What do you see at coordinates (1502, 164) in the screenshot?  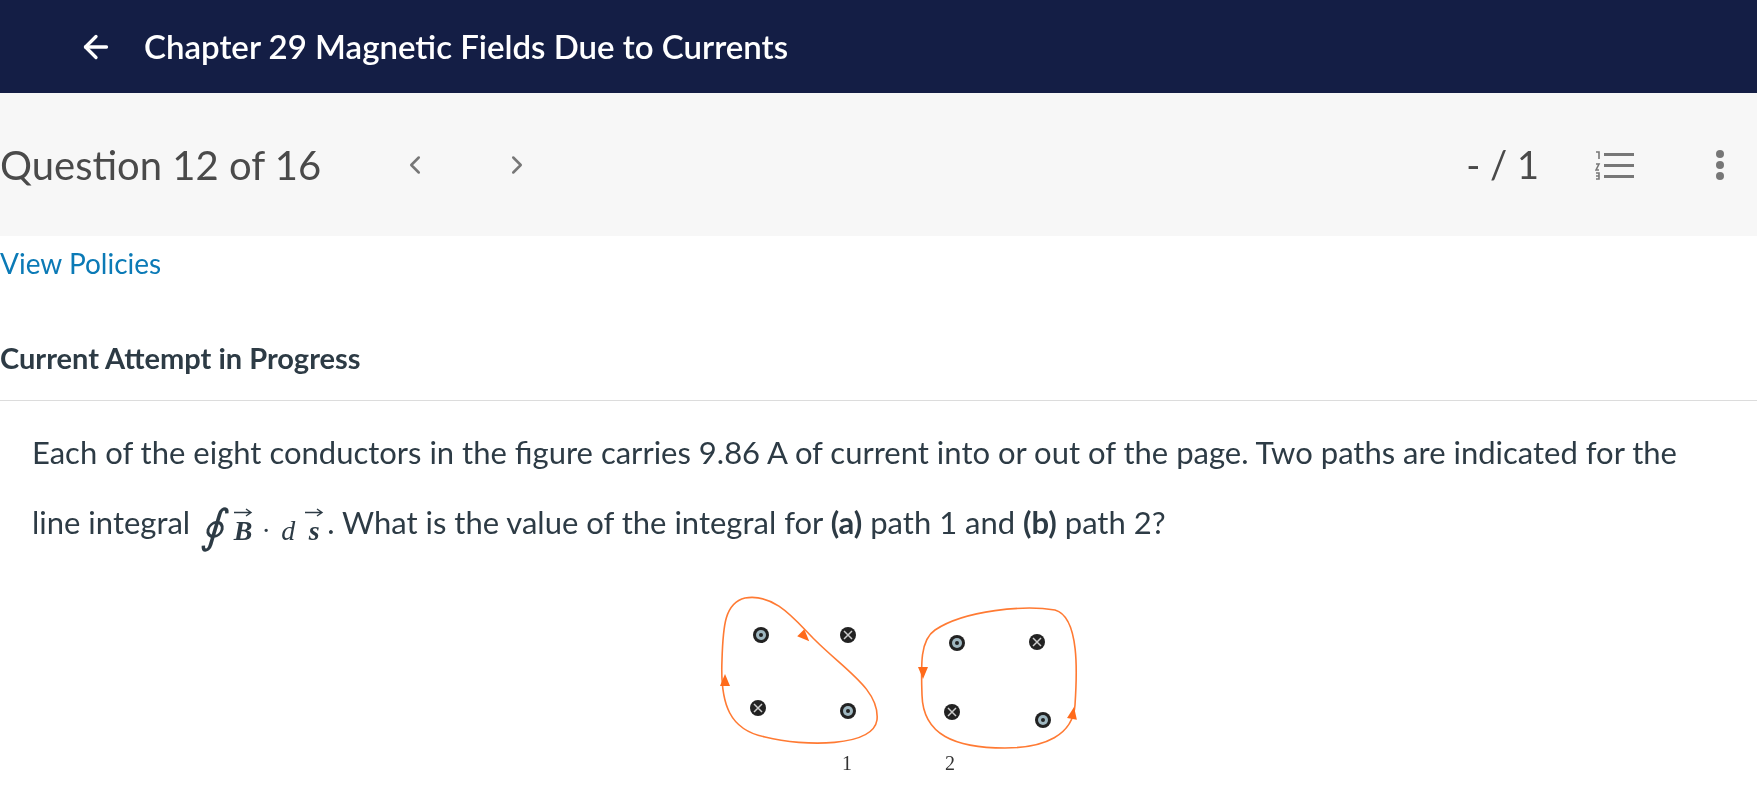 I see `score-text: - / 1` at bounding box center [1502, 164].